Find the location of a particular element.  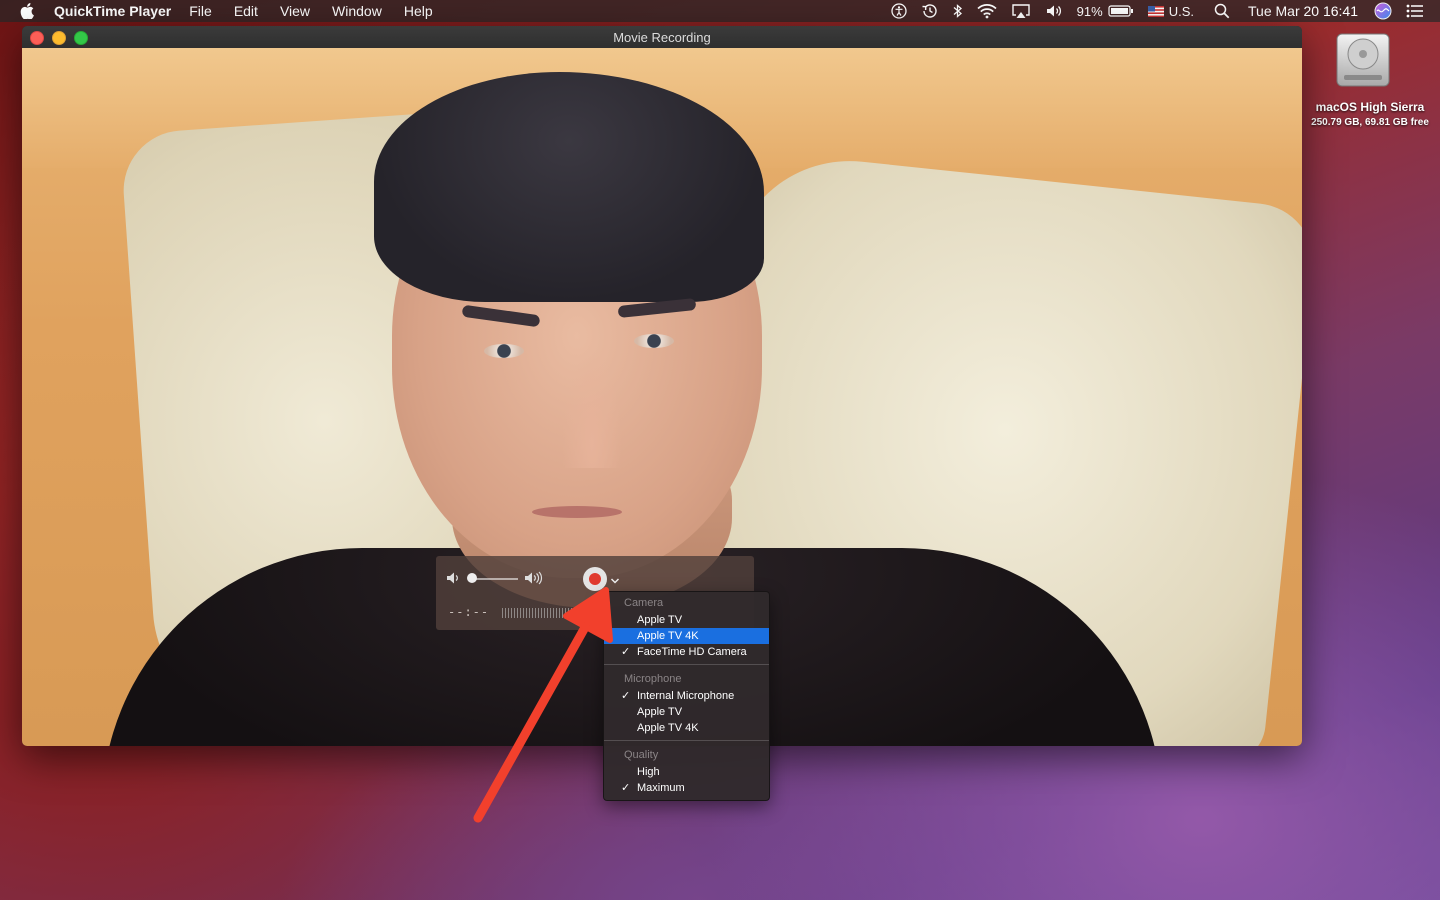

nose is located at coordinates (592, 408).